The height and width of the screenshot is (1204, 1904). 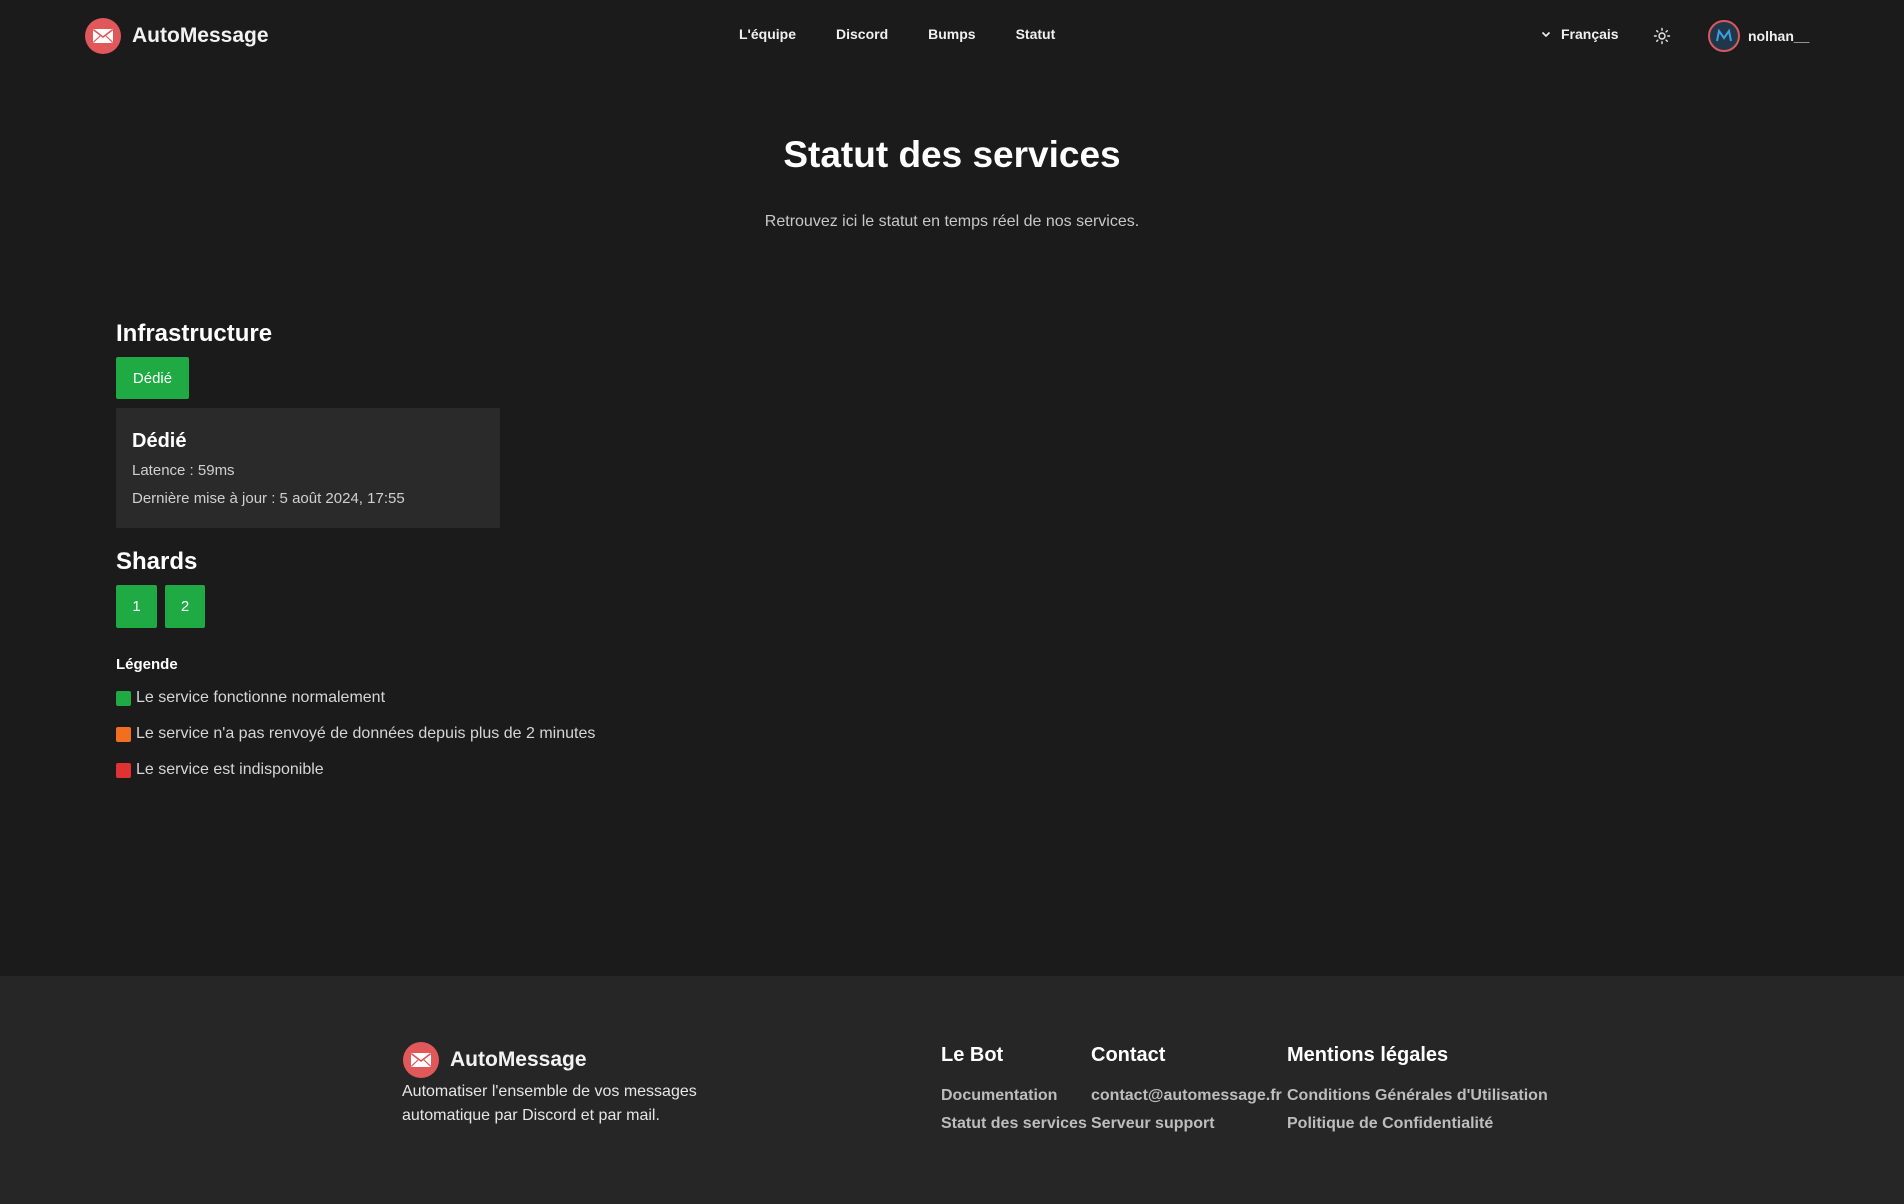 I want to click on nav-item-status: Statut, so click(x=1036, y=34).